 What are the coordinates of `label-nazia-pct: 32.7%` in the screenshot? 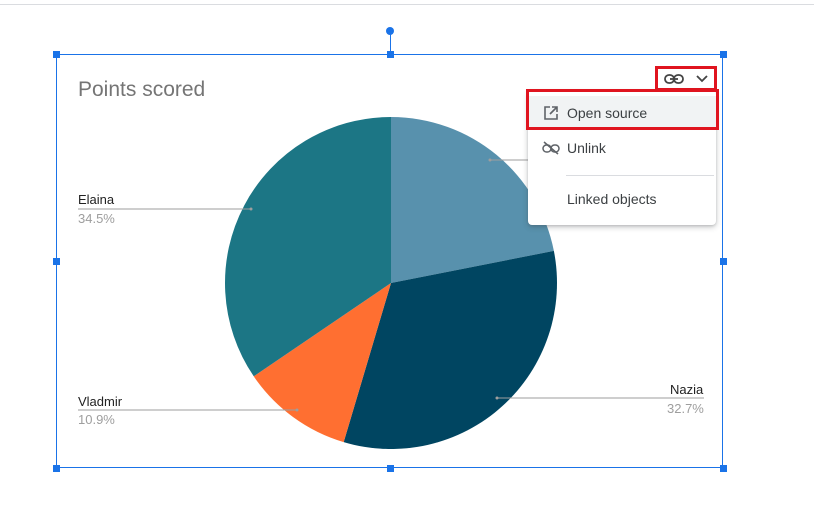 It's located at (685, 408).